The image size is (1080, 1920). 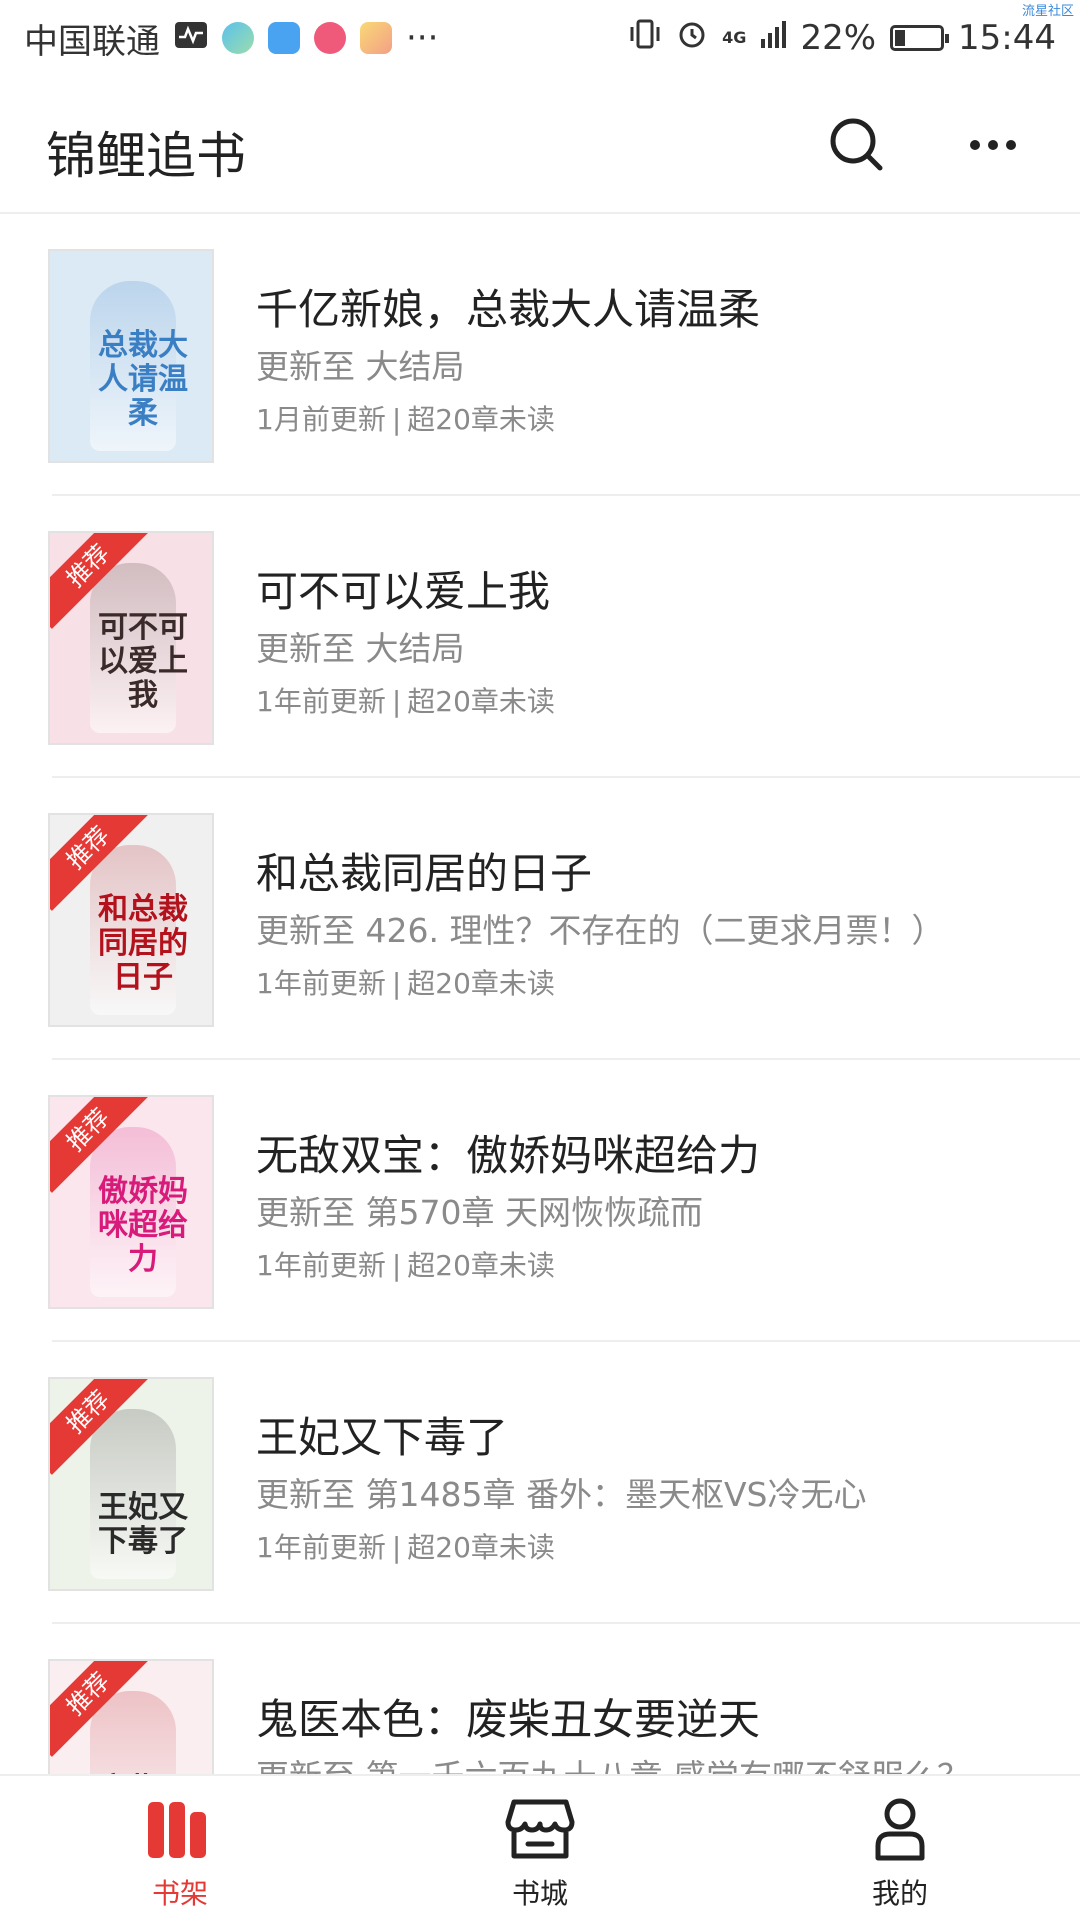 I want to click on activity-icon, so click(x=191, y=38).